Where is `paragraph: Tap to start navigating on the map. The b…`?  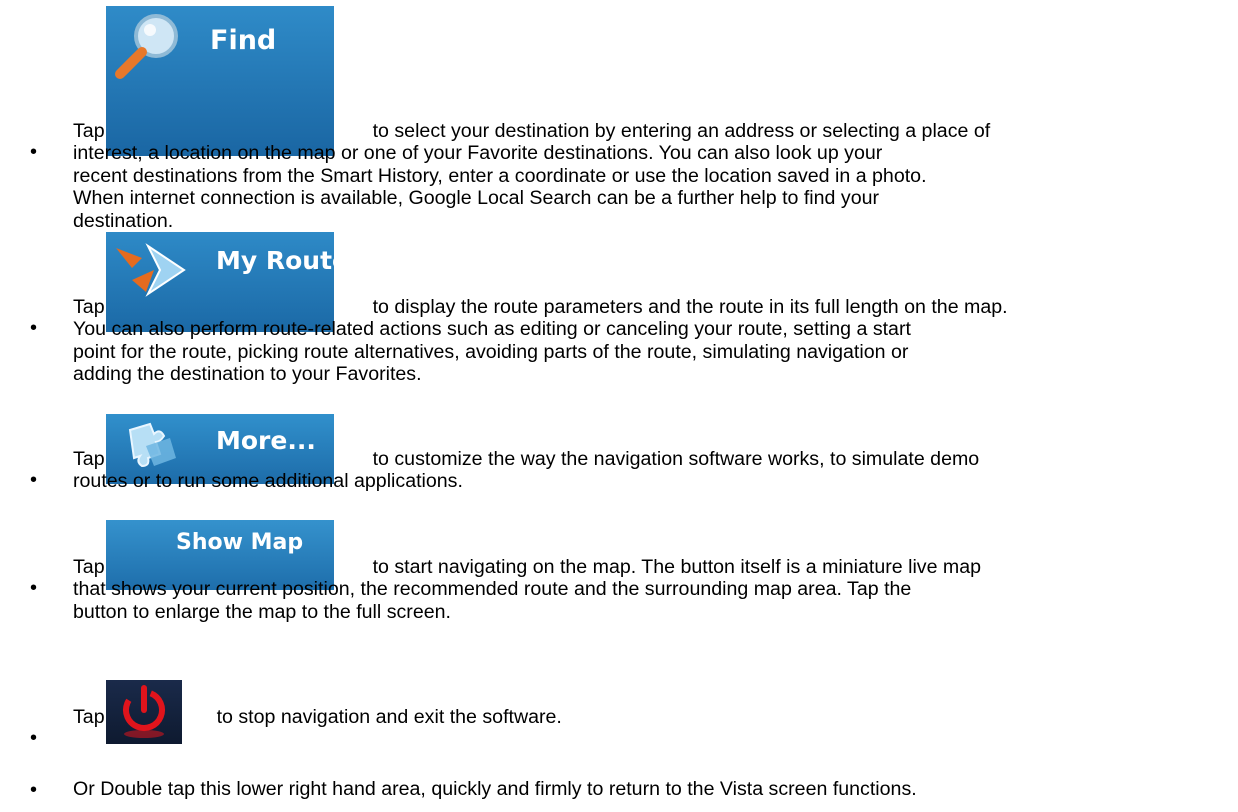
paragraph: Tap to start navigating on the map. The b… is located at coordinates (648, 589).